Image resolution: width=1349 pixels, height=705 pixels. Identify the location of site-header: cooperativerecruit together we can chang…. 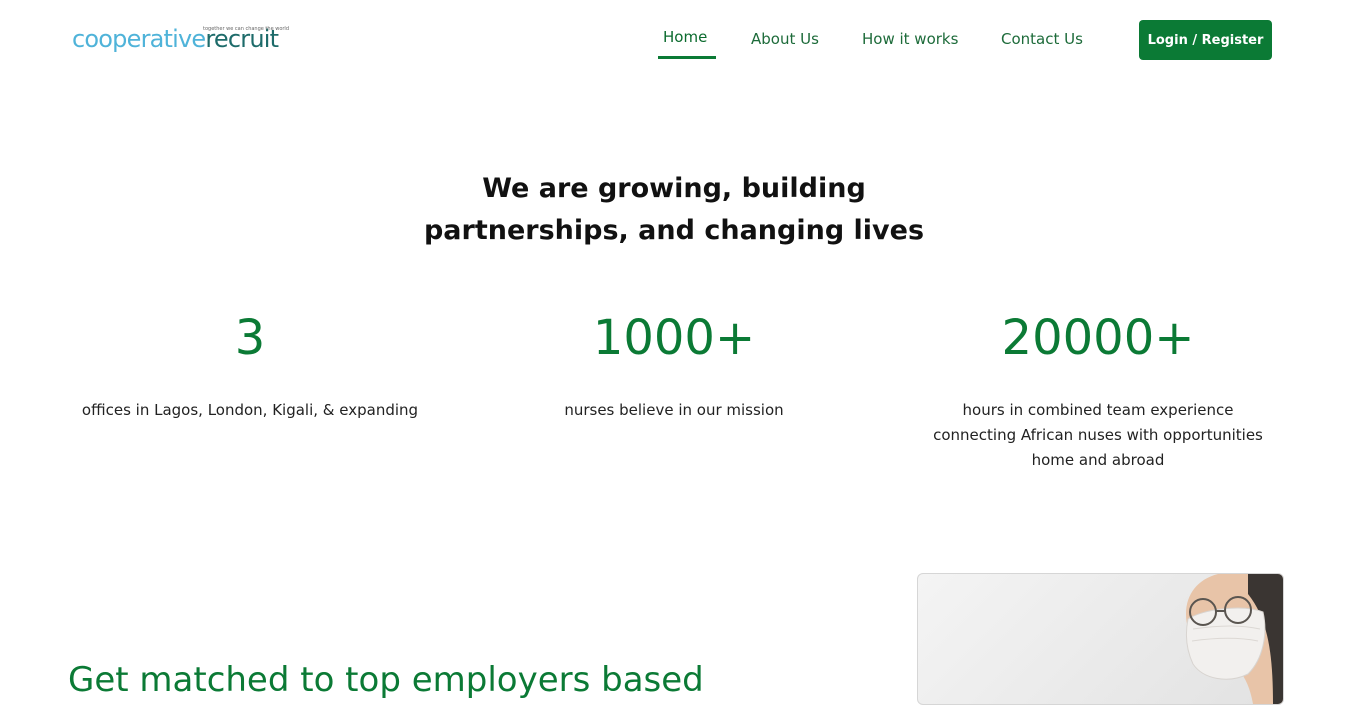
(674, 40).